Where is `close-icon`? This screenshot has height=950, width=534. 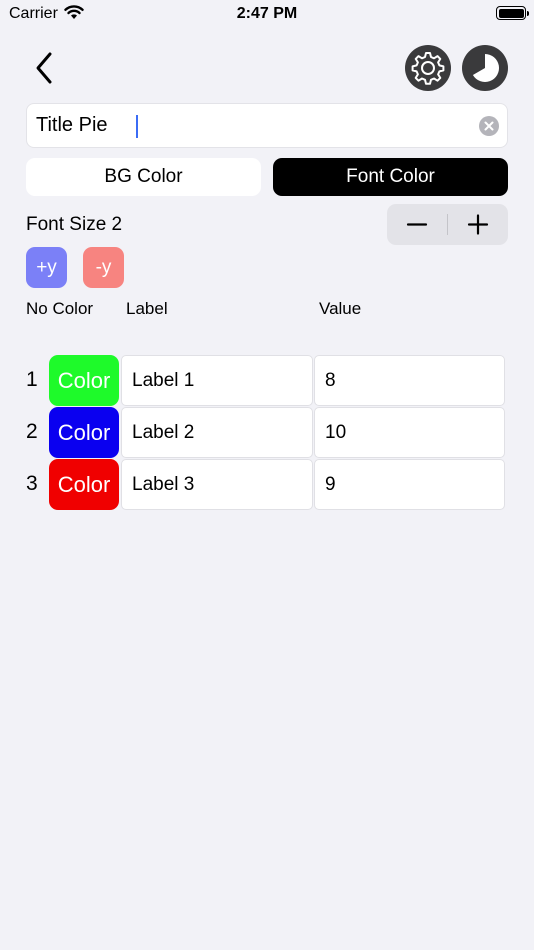 close-icon is located at coordinates (489, 126).